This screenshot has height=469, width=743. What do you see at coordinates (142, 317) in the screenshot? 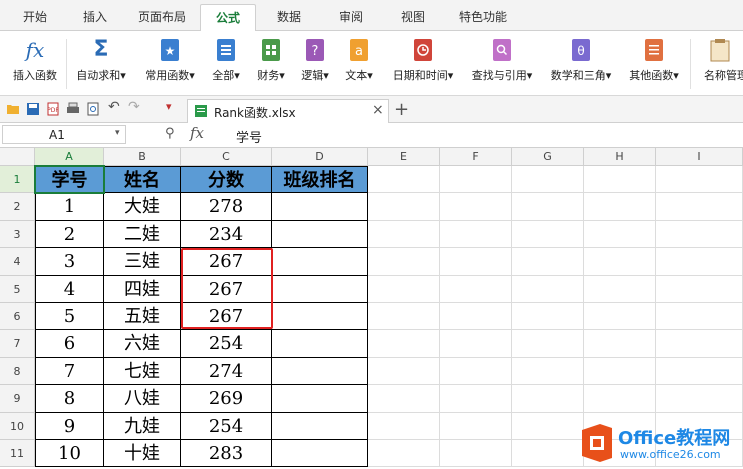
I see `table-cell: 五娃` at bounding box center [142, 317].